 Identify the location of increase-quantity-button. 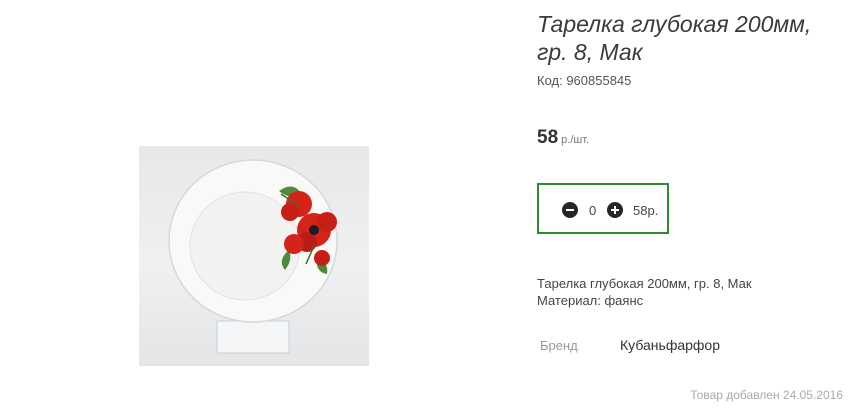
(615, 210).